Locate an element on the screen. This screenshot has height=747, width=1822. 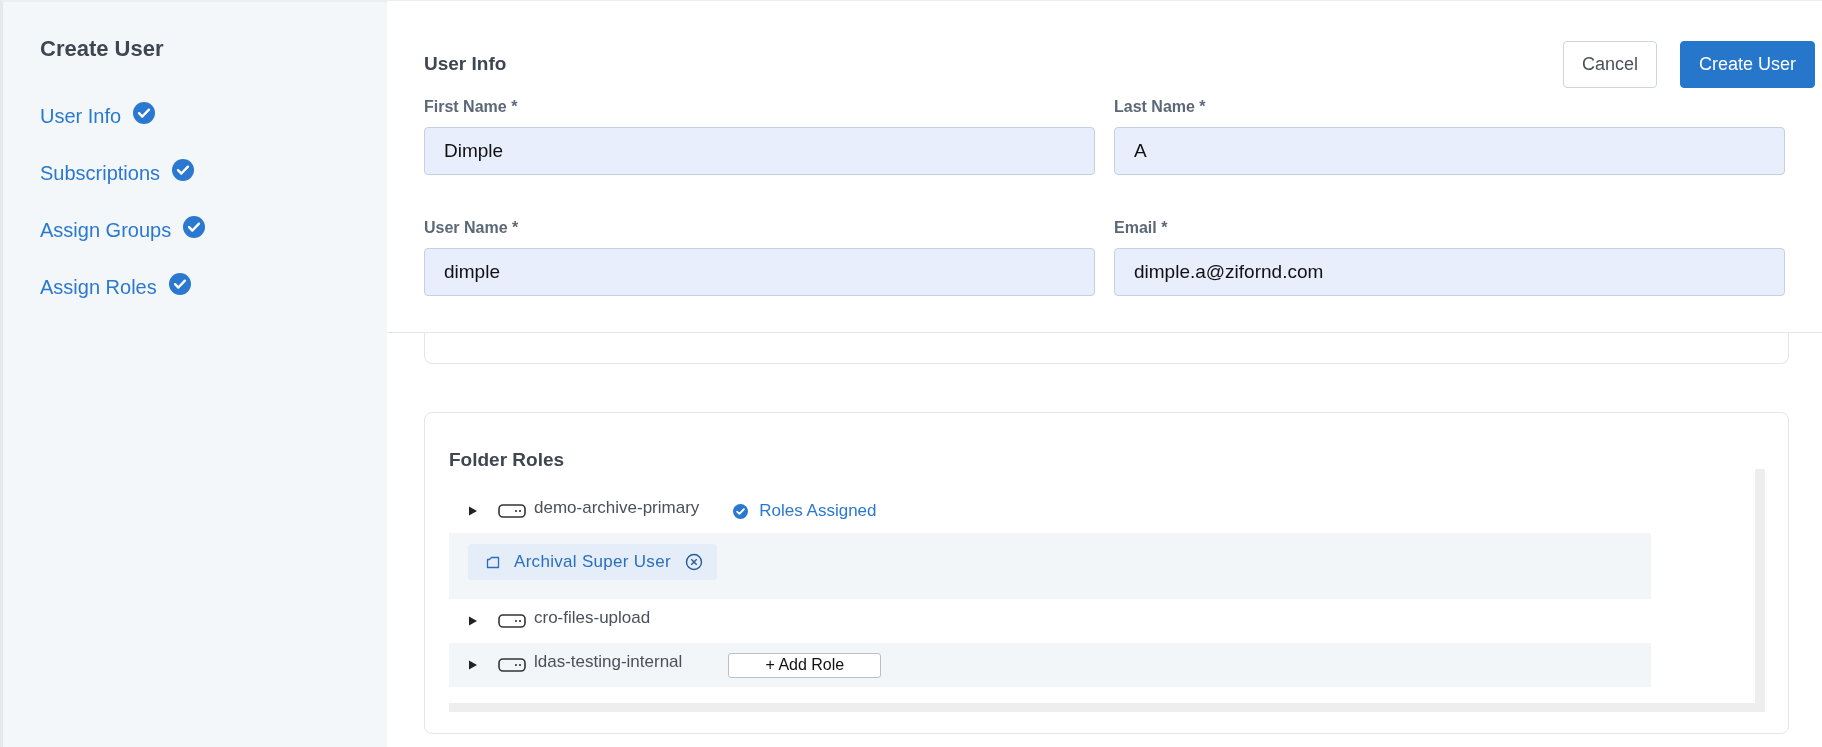
field-label: First Name * is located at coordinates (471, 107).